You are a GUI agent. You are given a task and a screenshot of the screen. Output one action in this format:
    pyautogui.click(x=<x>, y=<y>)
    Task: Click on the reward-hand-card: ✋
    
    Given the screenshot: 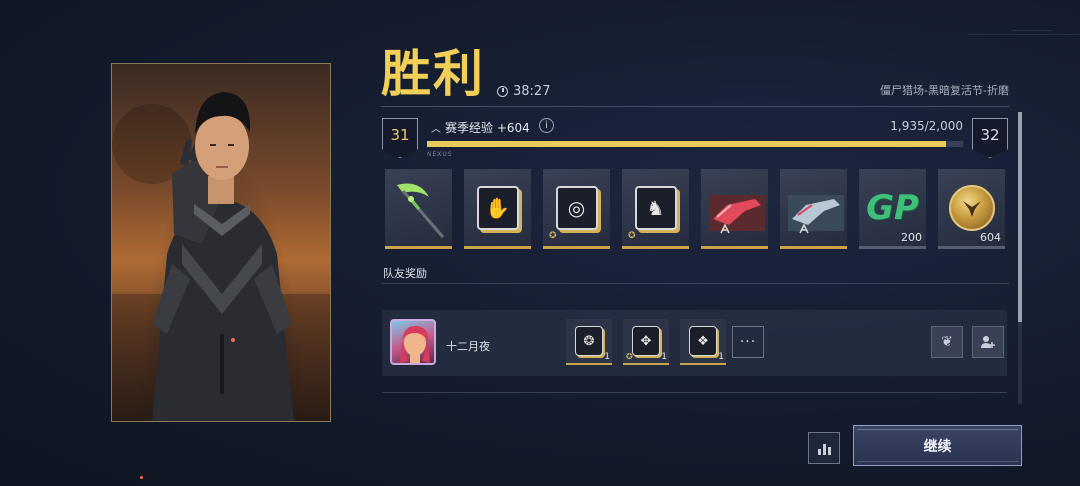 What is the action you would take?
    pyautogui.click(x=497, y=209)
    